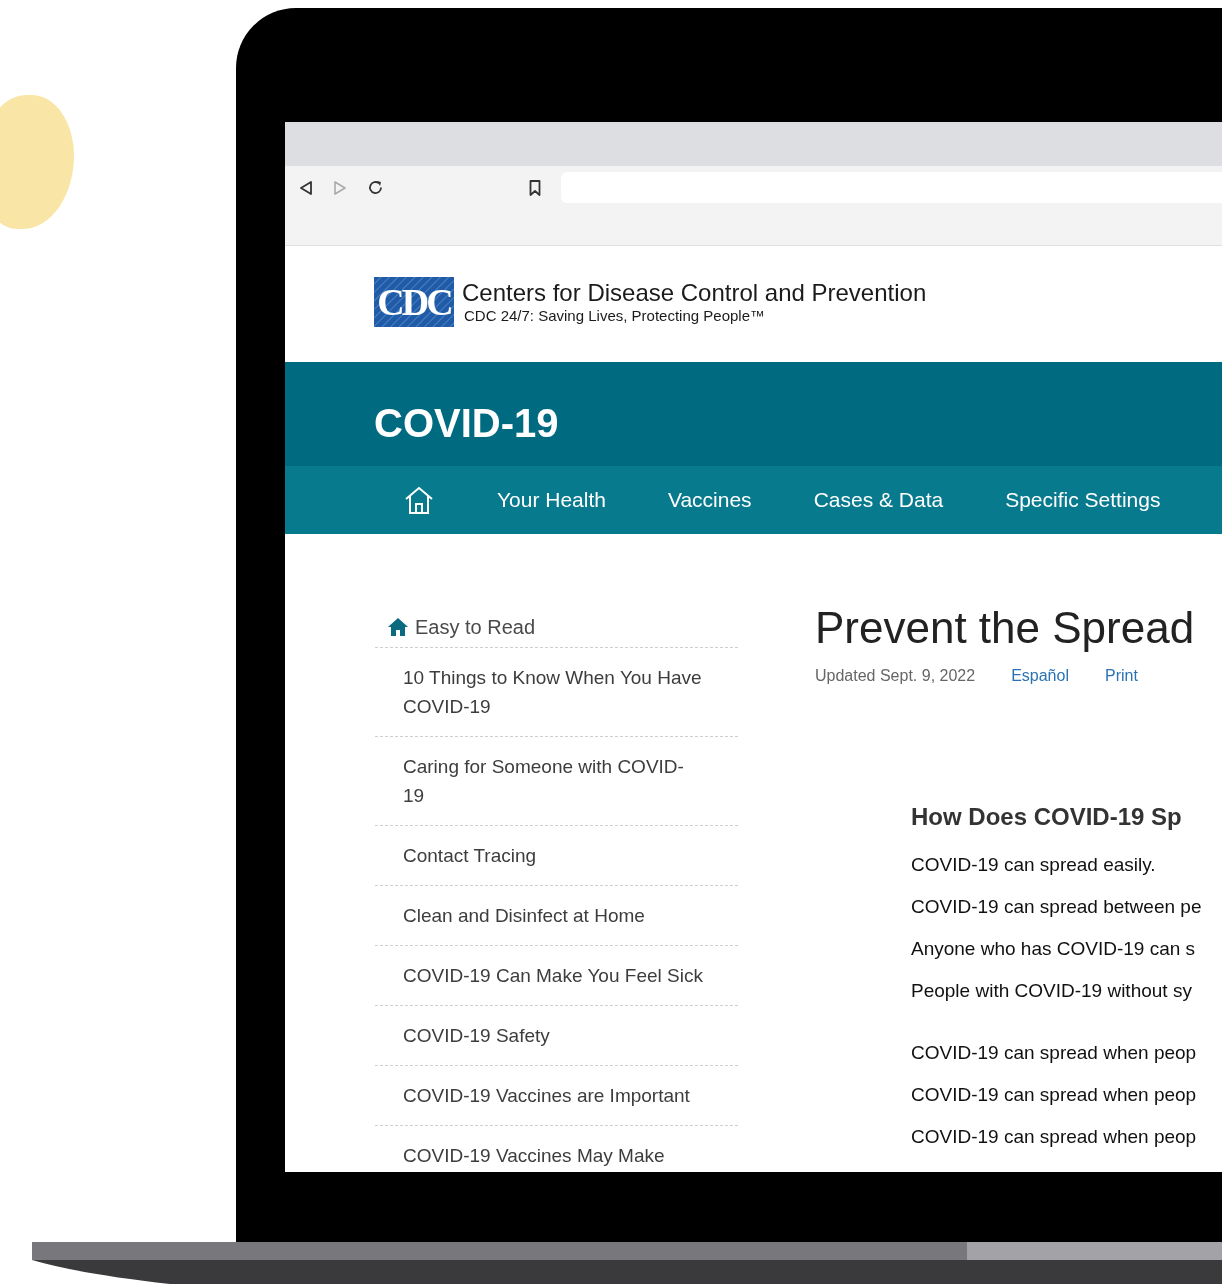 This screenshot has width=1222, height=1284. I want to click on reload-icon, so click(375, 187).